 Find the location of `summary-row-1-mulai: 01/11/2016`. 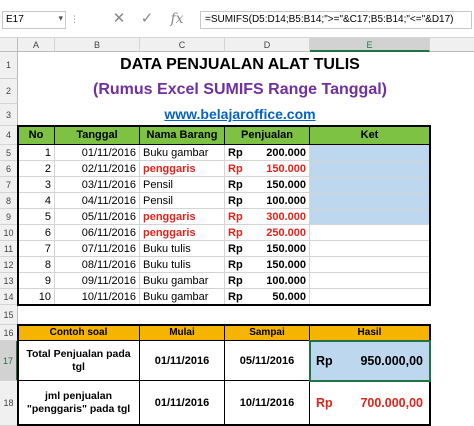

summary-row-1-mulai: 01/11/2016 is located at coordinates (182, 361).